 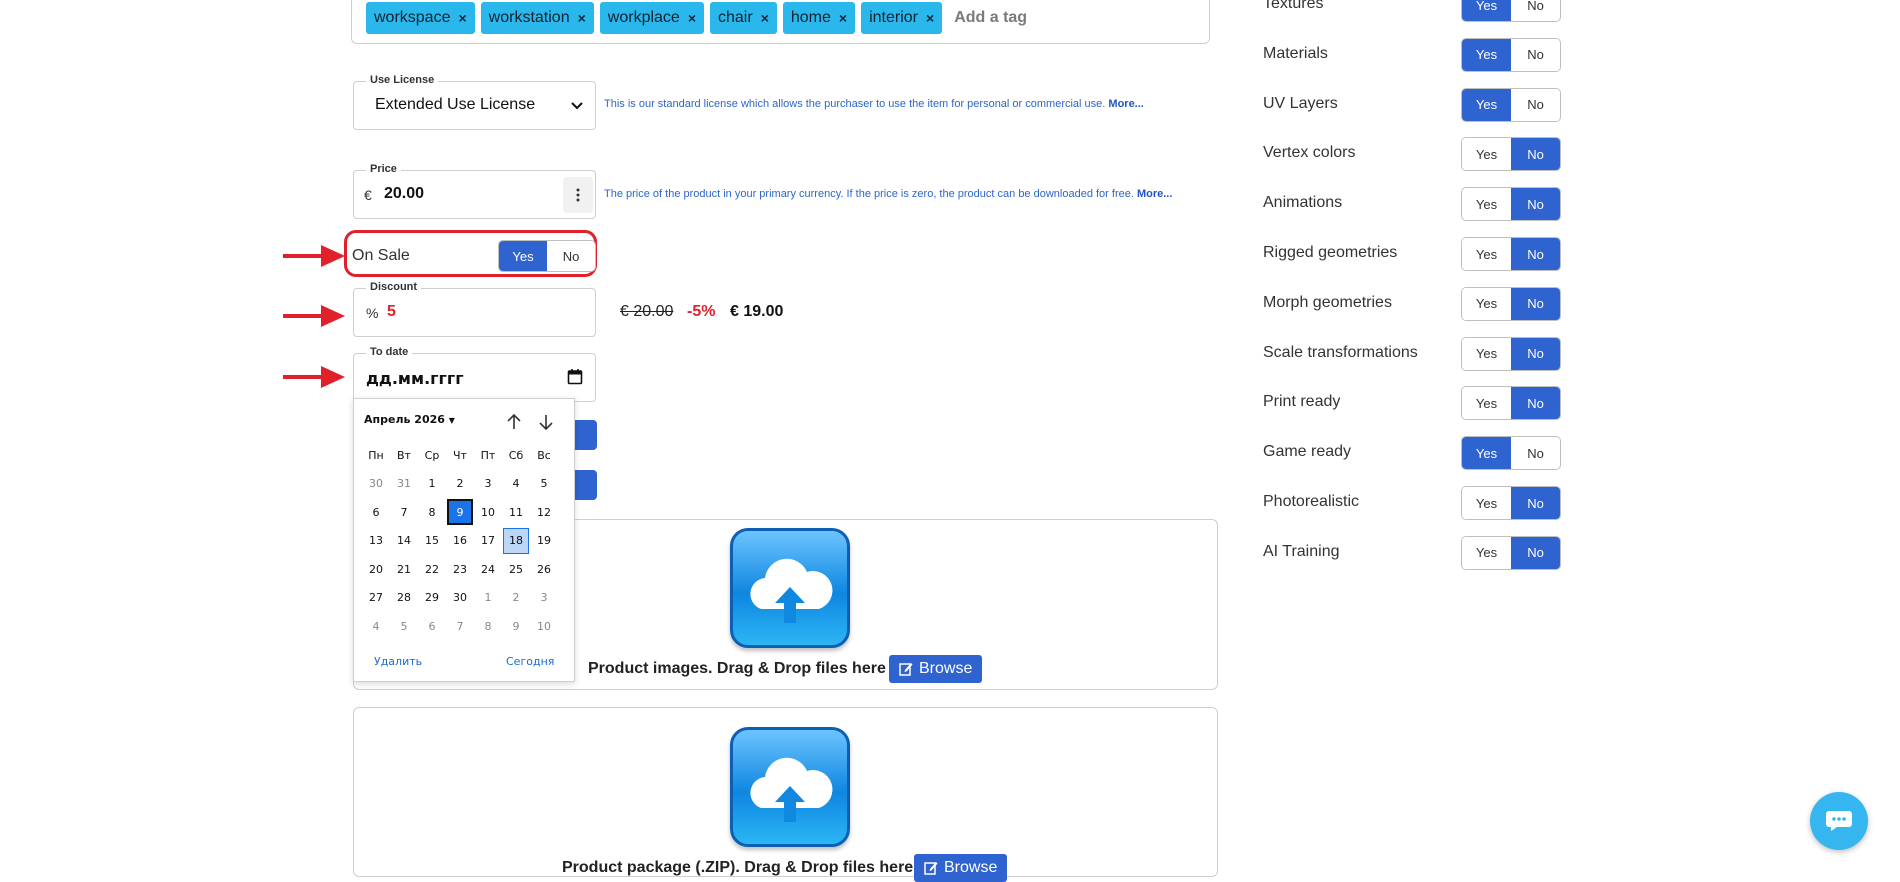 I want to click on on-sale-yes: Yes, so click(x=523, y=256).